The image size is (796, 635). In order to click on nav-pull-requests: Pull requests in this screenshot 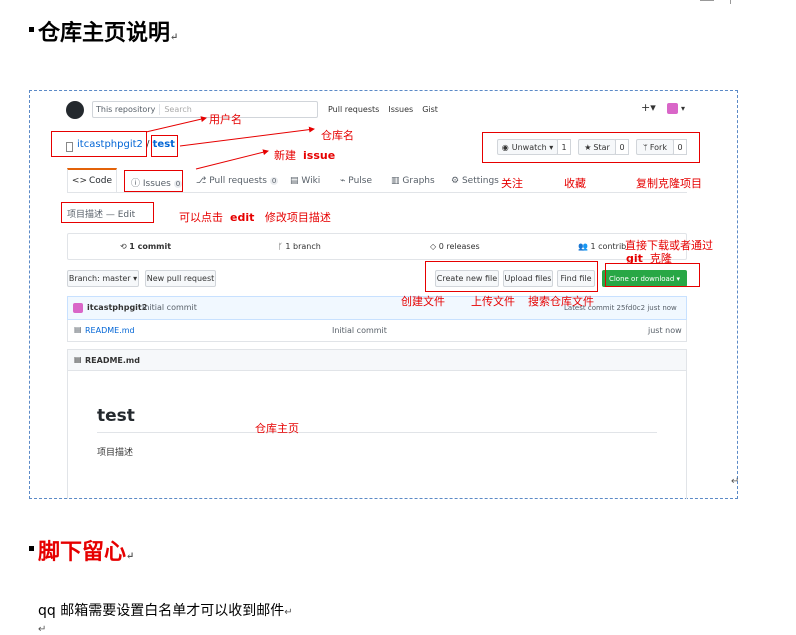, I will do `click(353, 109)`.